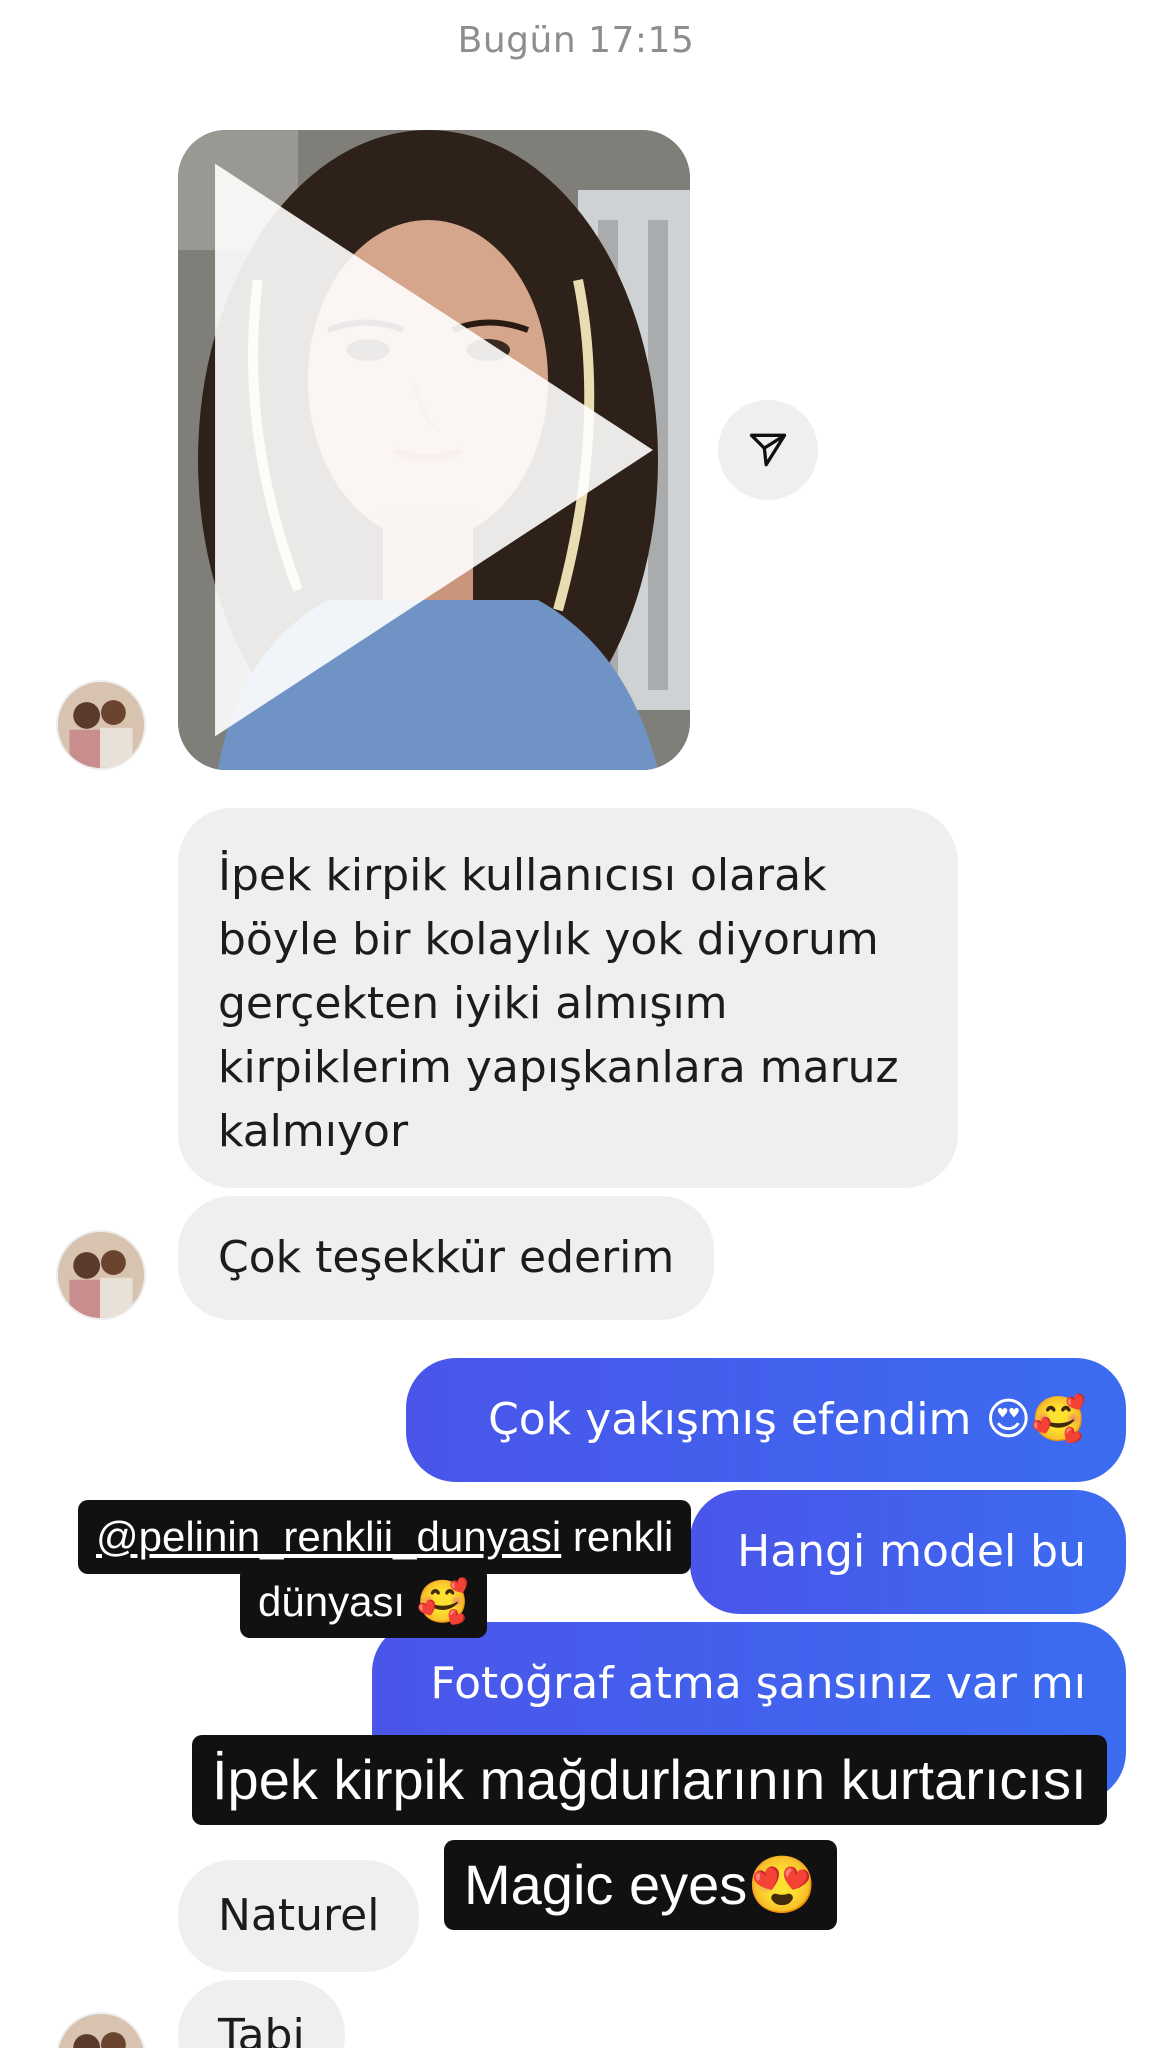  I want to click on mention-text: renkli, so click(617, 1536).